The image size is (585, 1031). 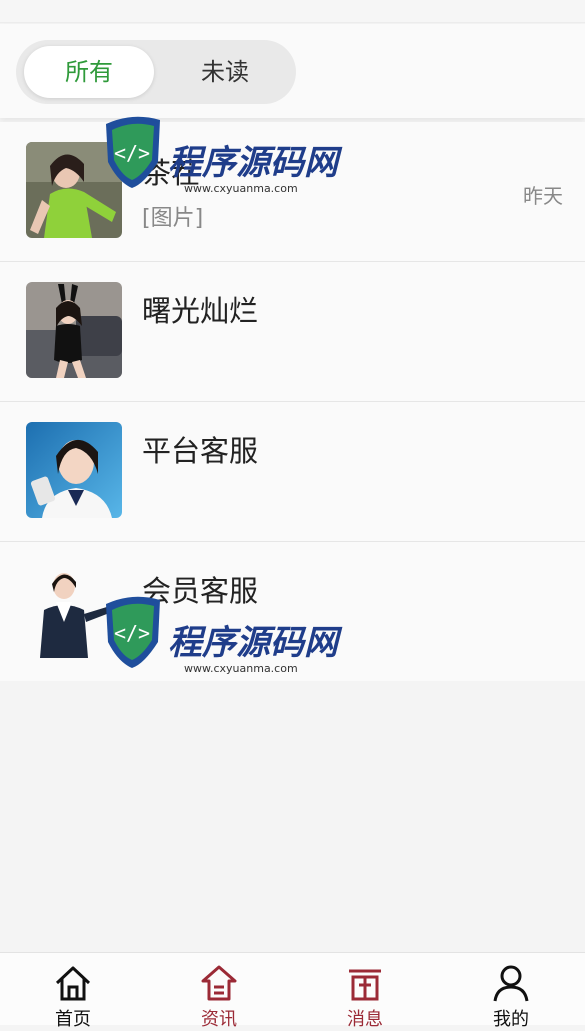 I want to click on bottom-tab-bar: 首页 资讯 消息 我的, so click(x=292, y=991).